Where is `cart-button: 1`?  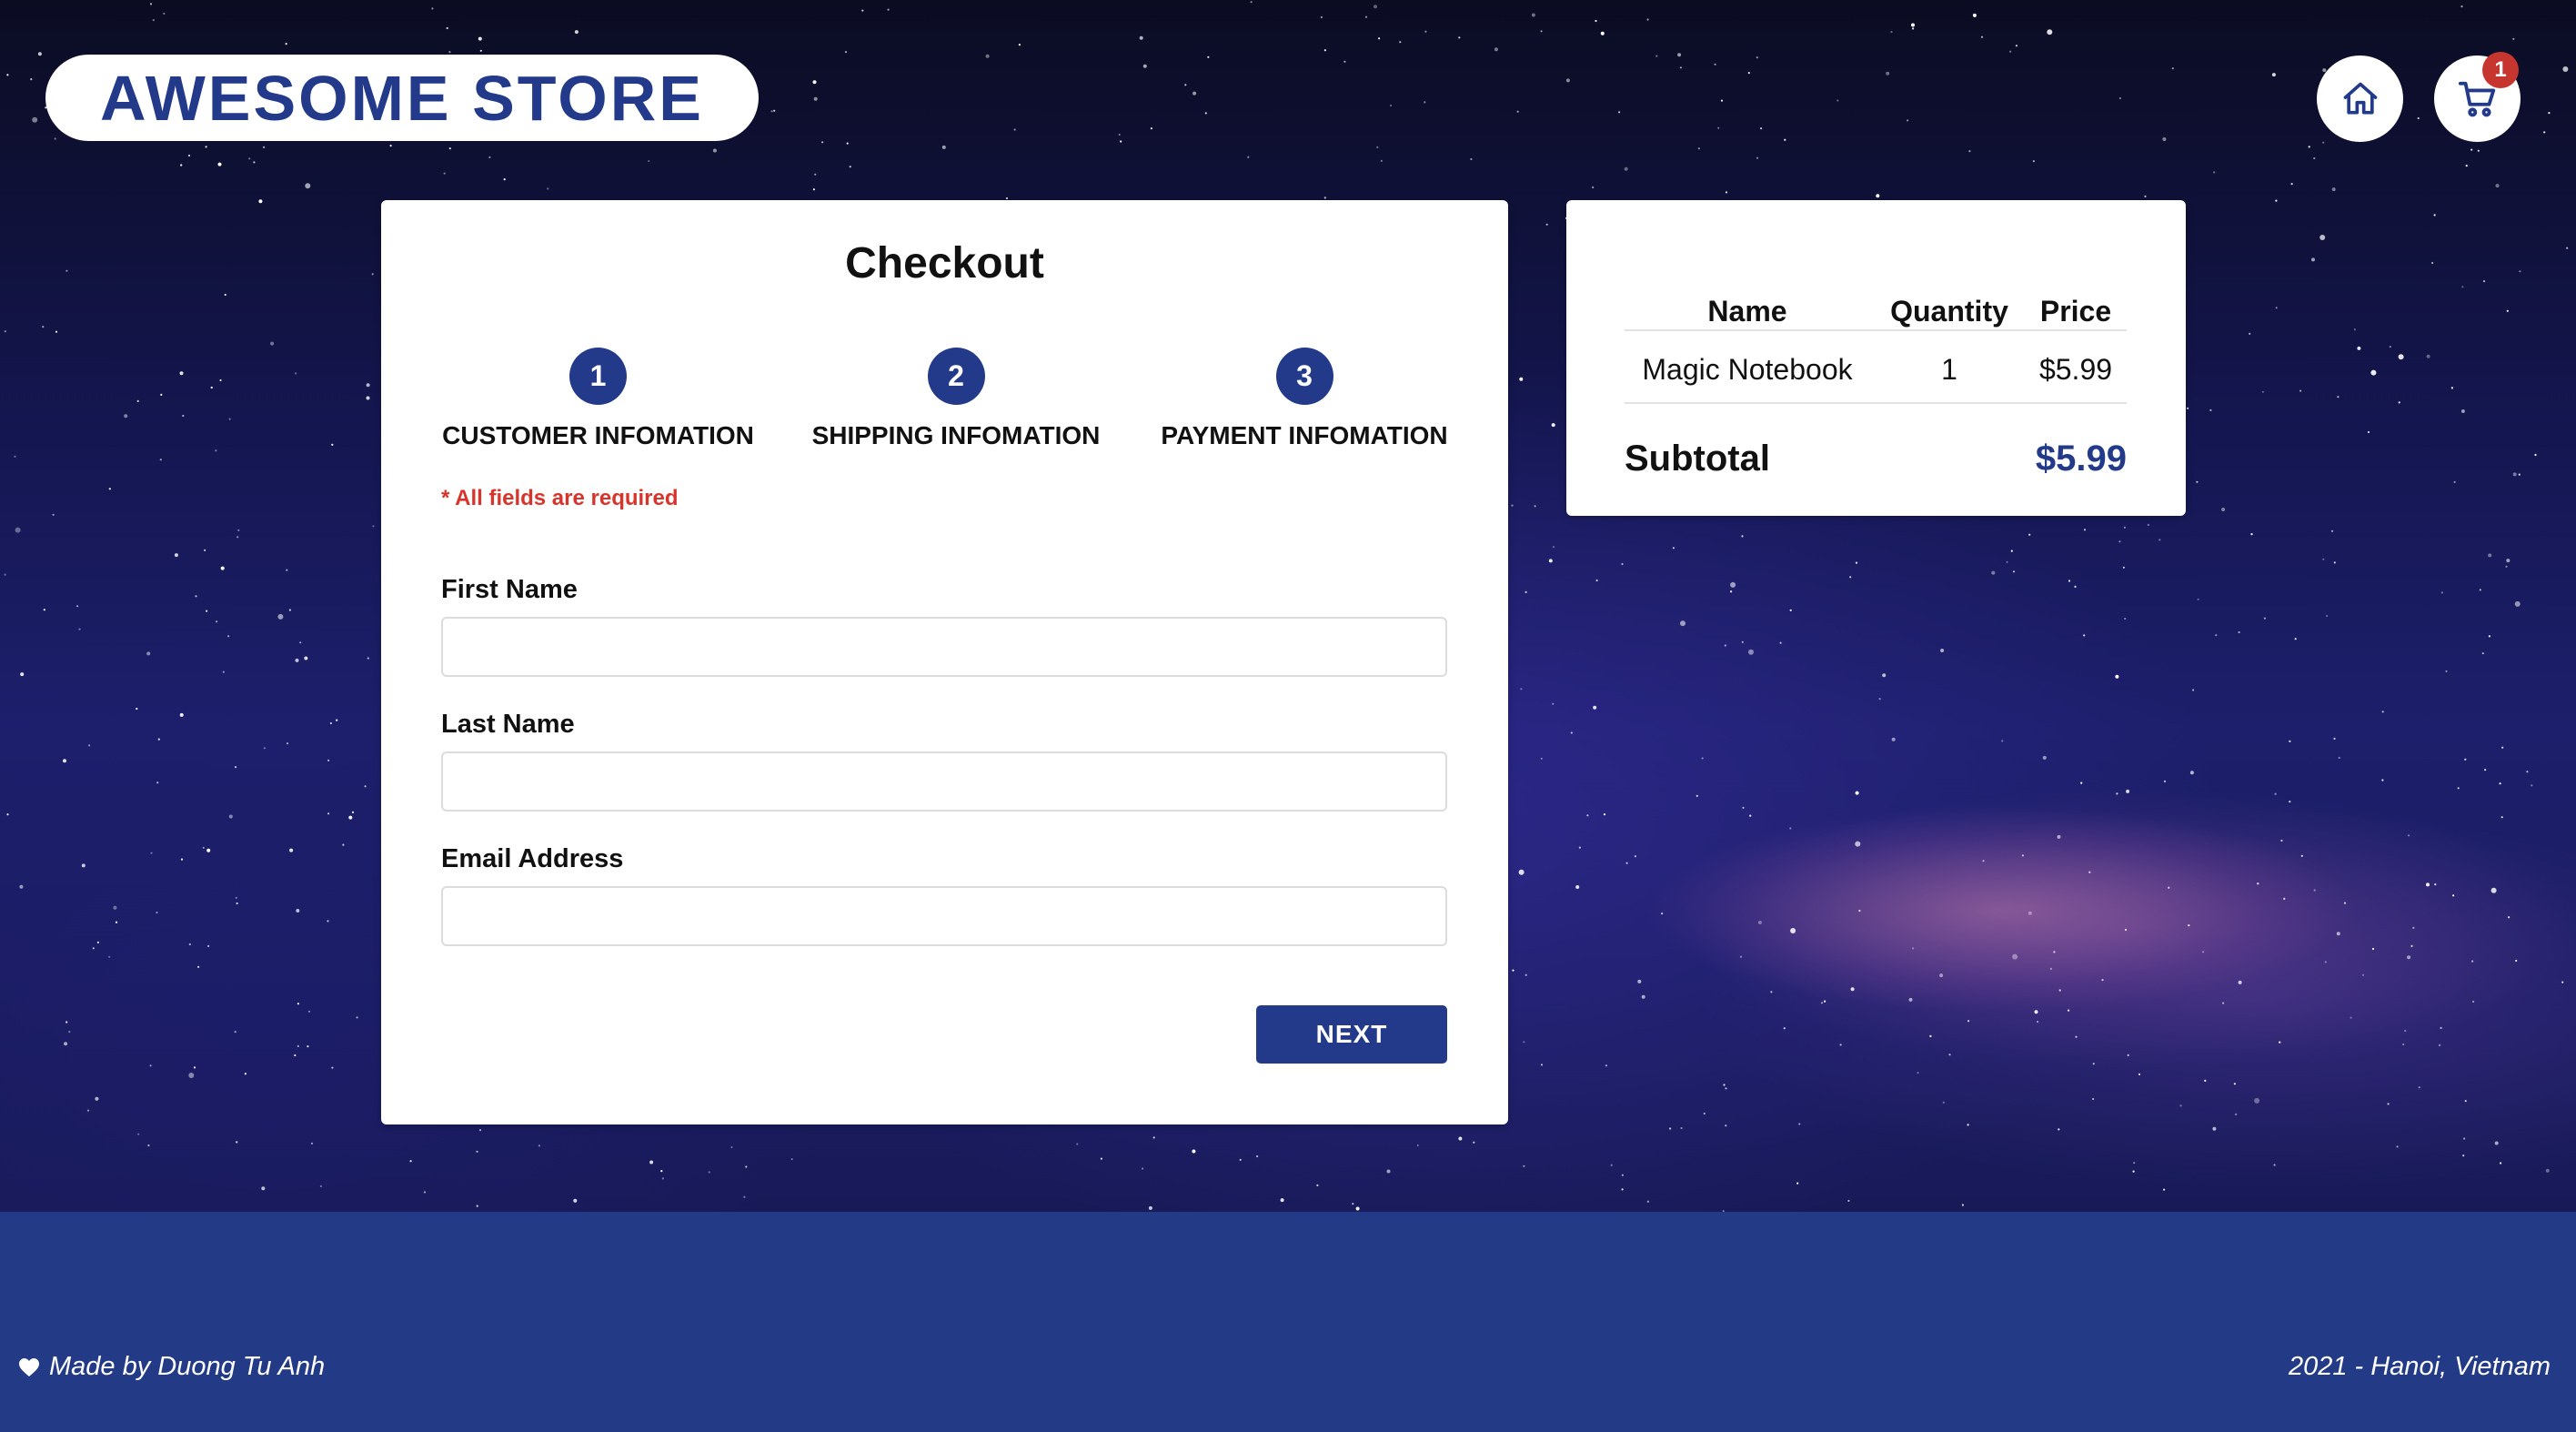
cart-button: 1 is located at coordinates (2477, 97).